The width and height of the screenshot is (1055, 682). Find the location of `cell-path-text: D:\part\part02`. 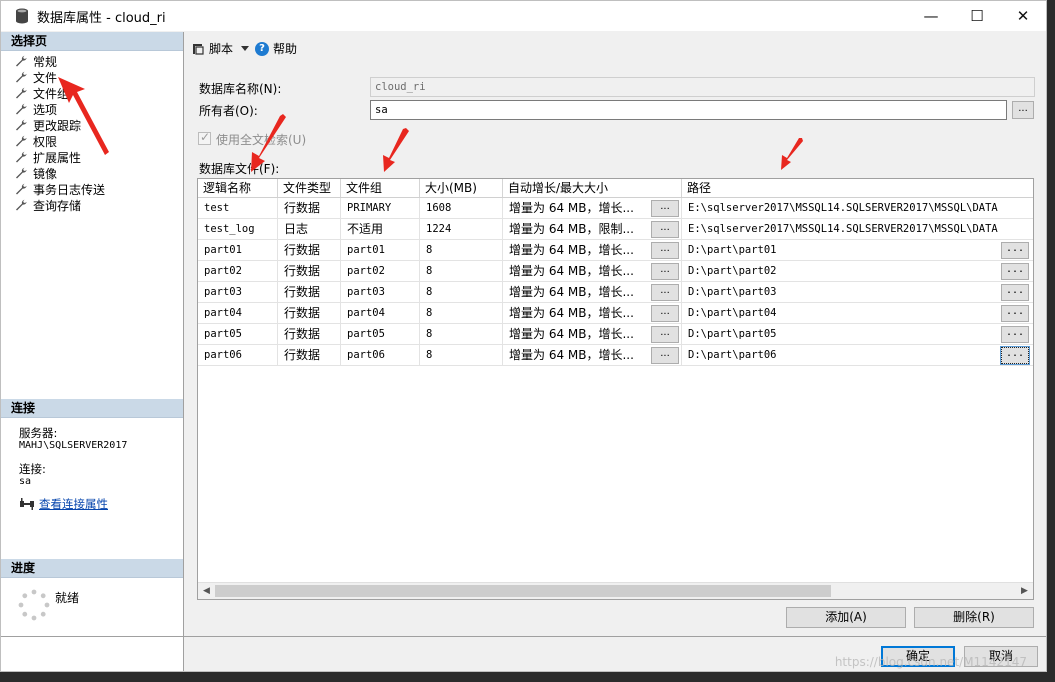

cell-path-text: D:\part\part02 is located at coordinates (732, 271).